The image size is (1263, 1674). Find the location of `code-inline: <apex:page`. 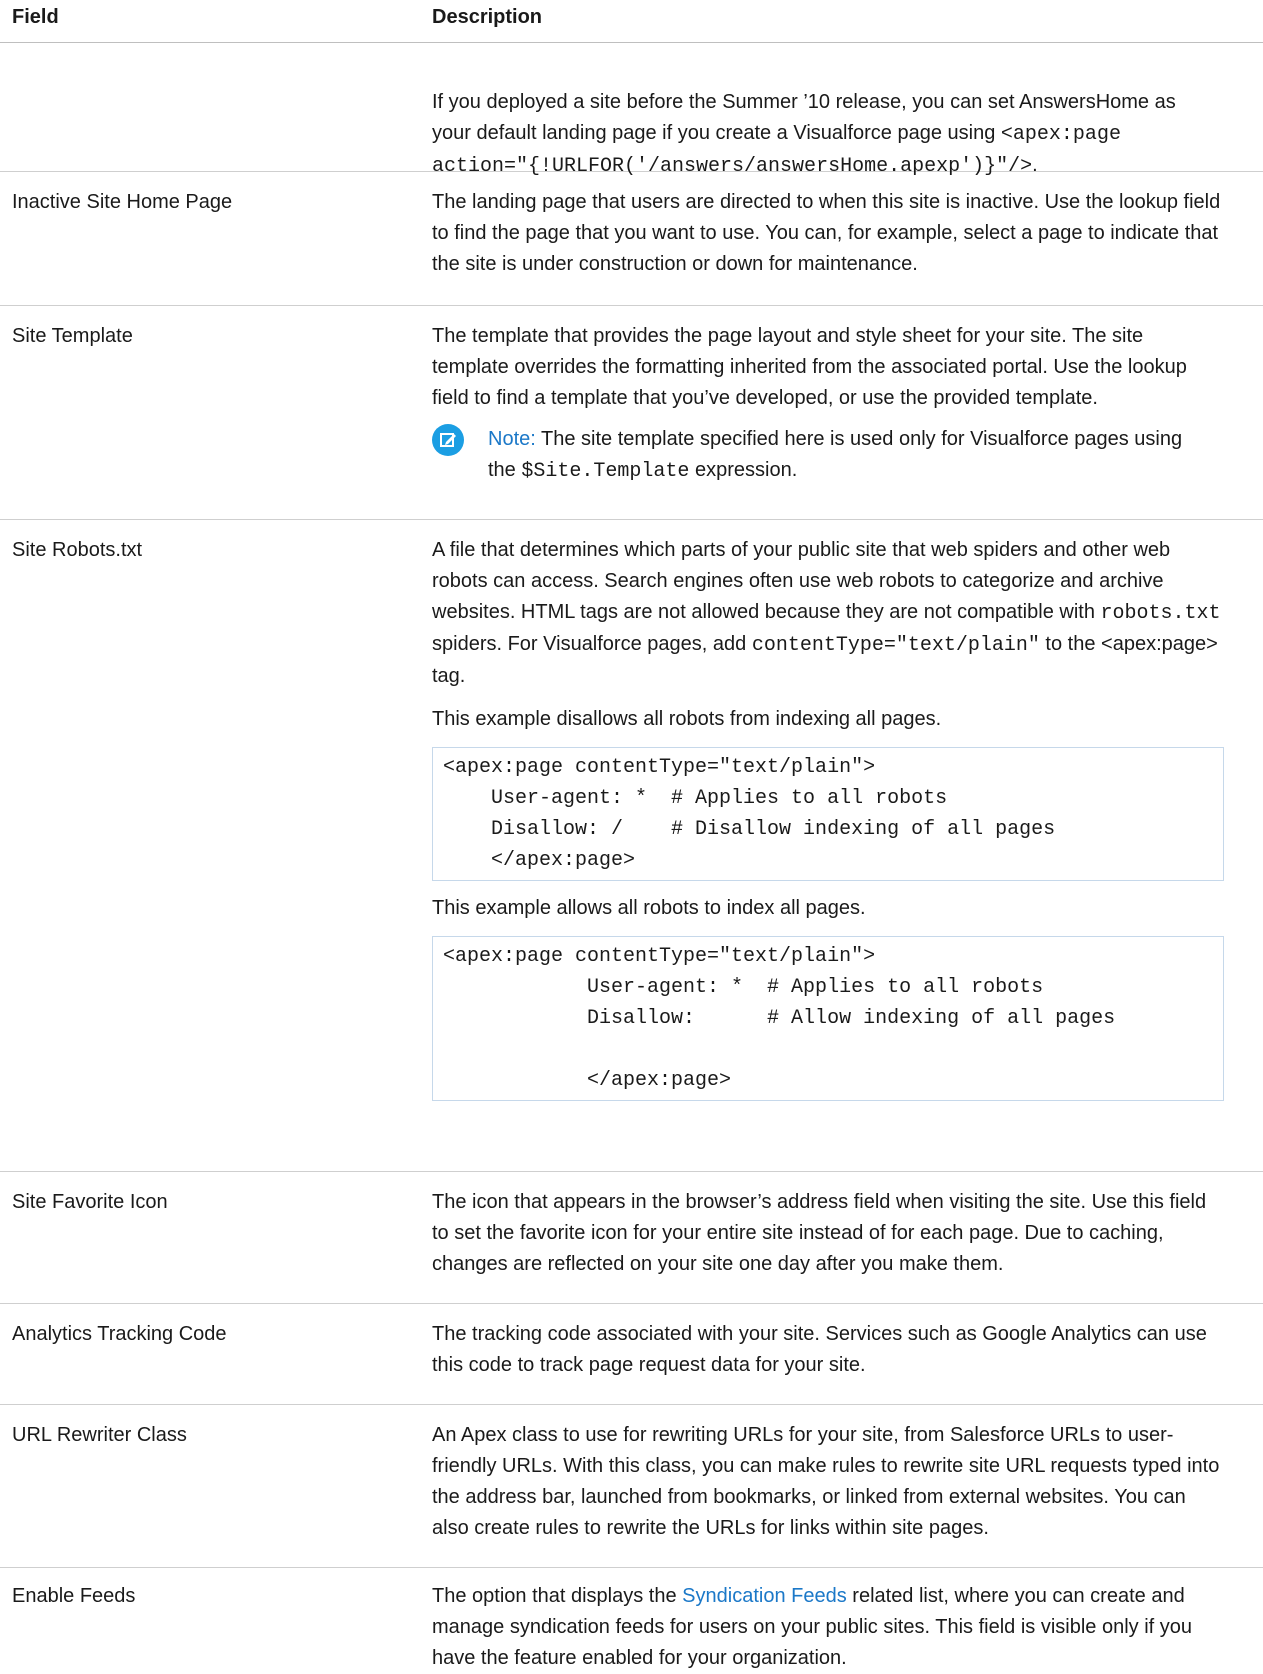

code-inline: <apex:page is located at coordinates (1060, 134).